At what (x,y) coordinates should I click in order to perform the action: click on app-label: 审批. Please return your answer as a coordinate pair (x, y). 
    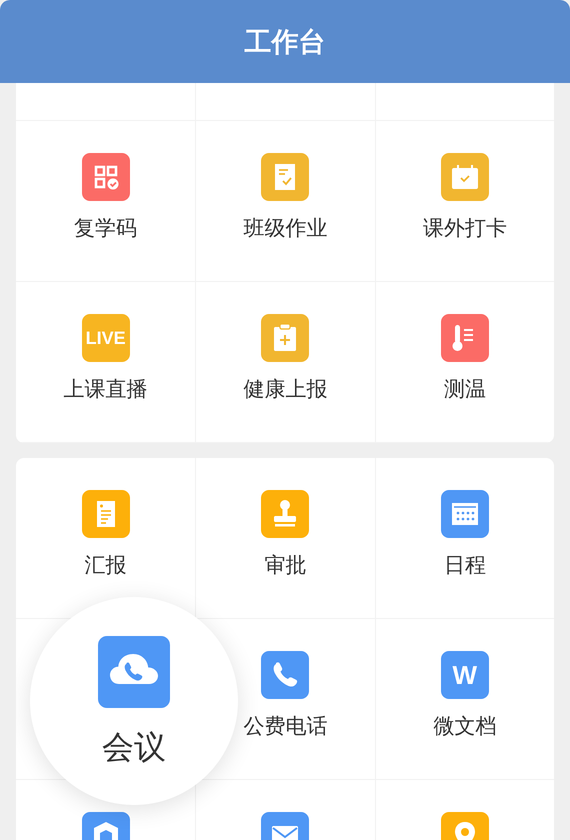
    Looking at the image, I should click on (285, 566).